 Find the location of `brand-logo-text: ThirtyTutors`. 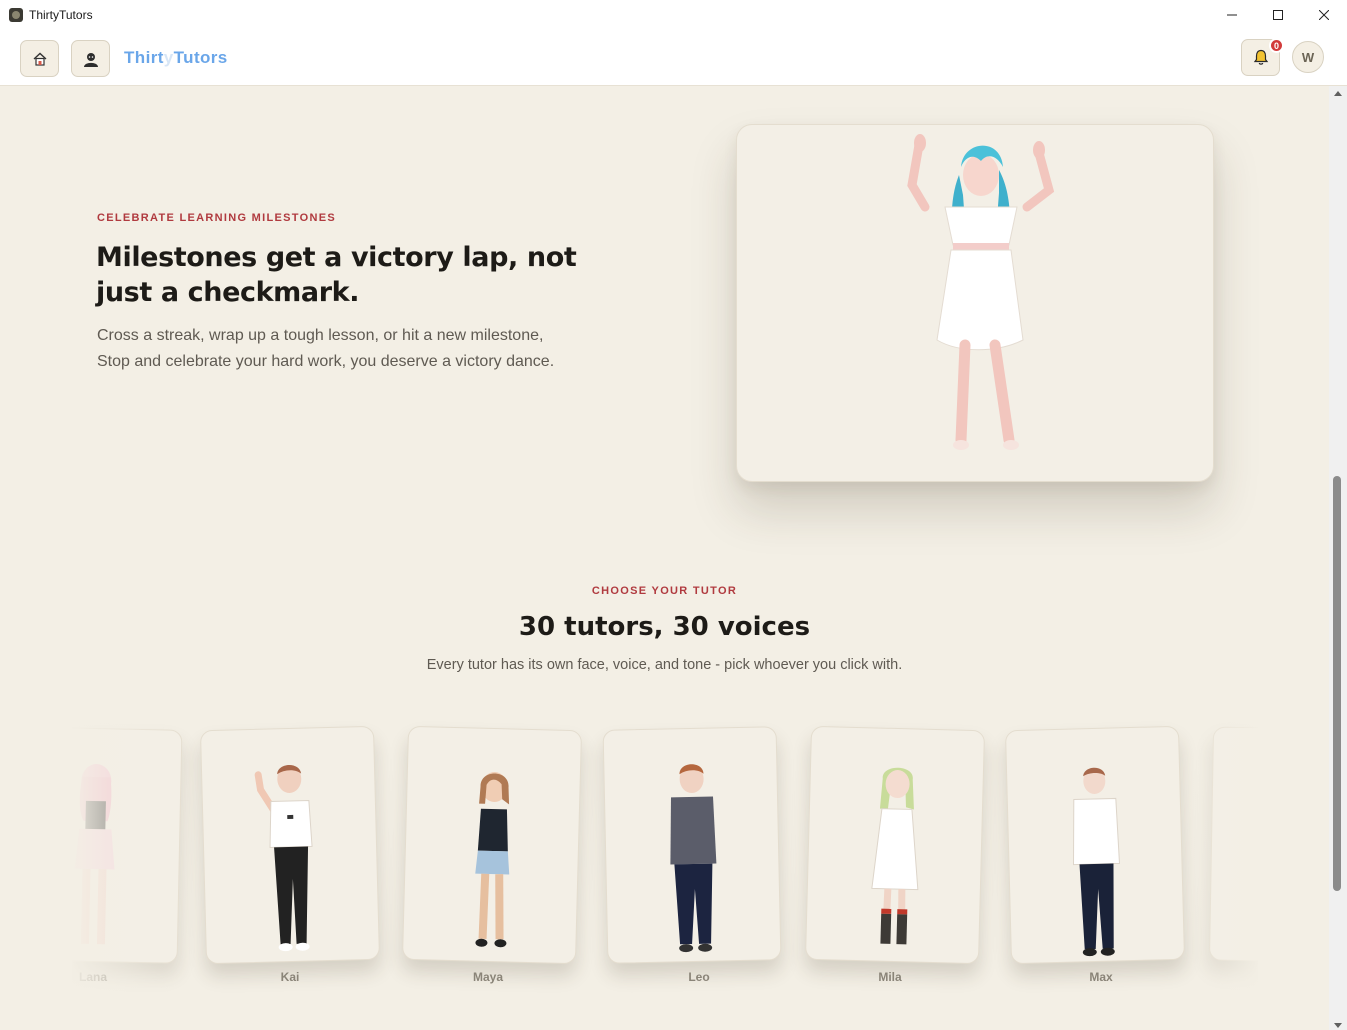

brand-logo-text: ThirtyTutors is located at coordinates (176, 58).